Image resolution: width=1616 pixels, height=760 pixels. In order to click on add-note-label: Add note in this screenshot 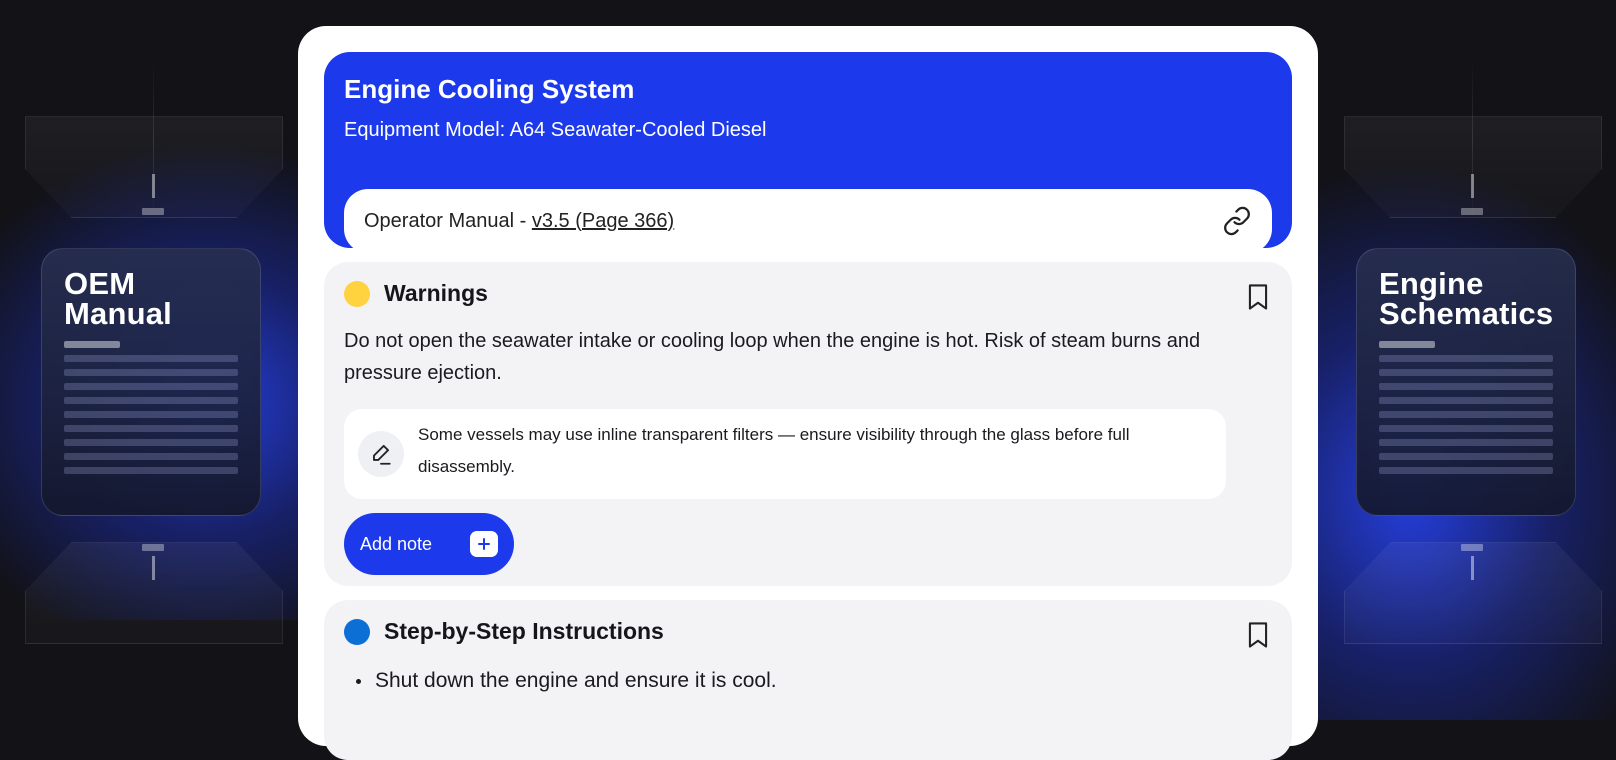, I will do `click(396, 543)`.